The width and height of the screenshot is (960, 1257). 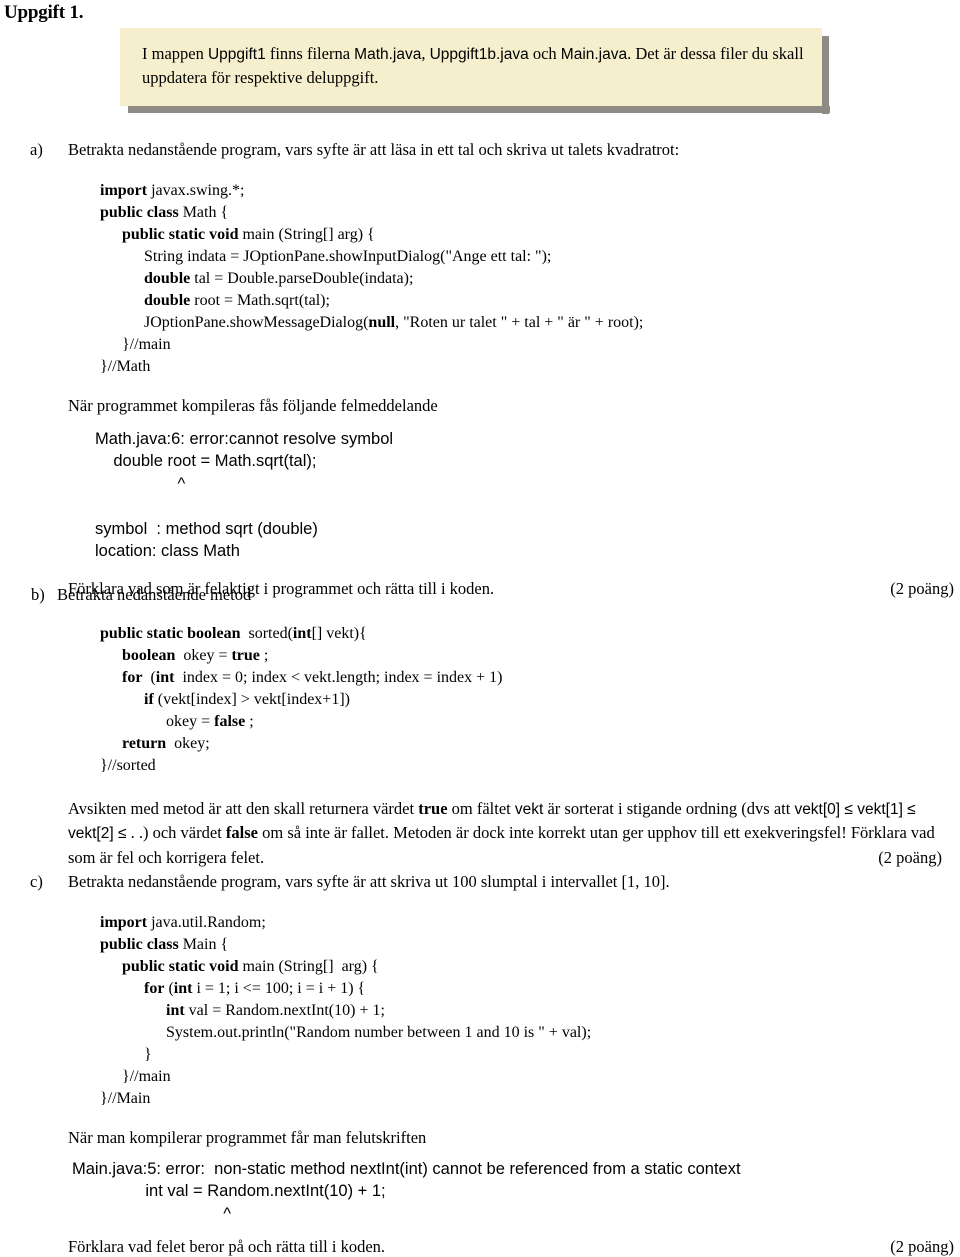 What do you see at coordinates (310, 53) in the screenshot?
I see `callout-text-2: finns filerna` at bounding box center [310, 53].